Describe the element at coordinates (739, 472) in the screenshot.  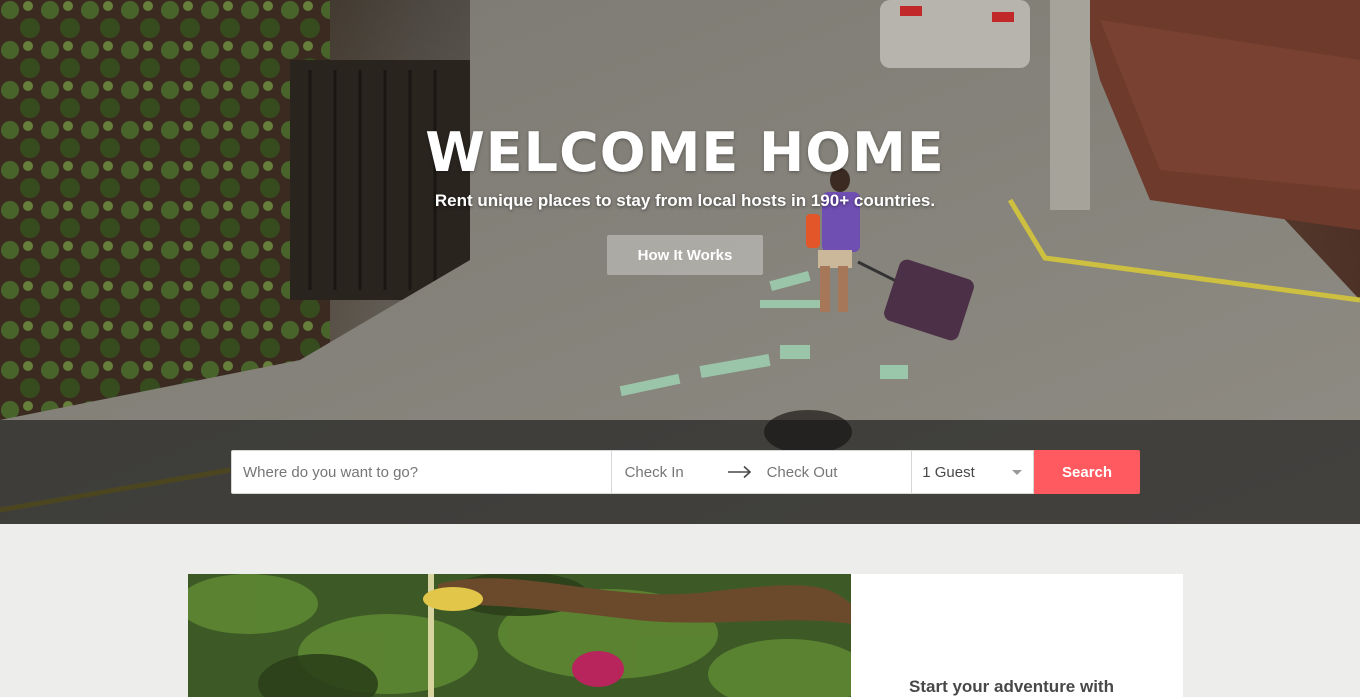
I see `arrow-right-icon` at that location.